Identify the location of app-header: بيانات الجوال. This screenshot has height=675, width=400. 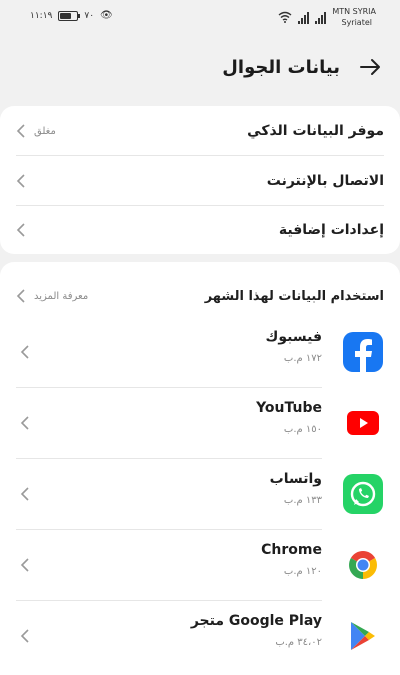
(200, 67).